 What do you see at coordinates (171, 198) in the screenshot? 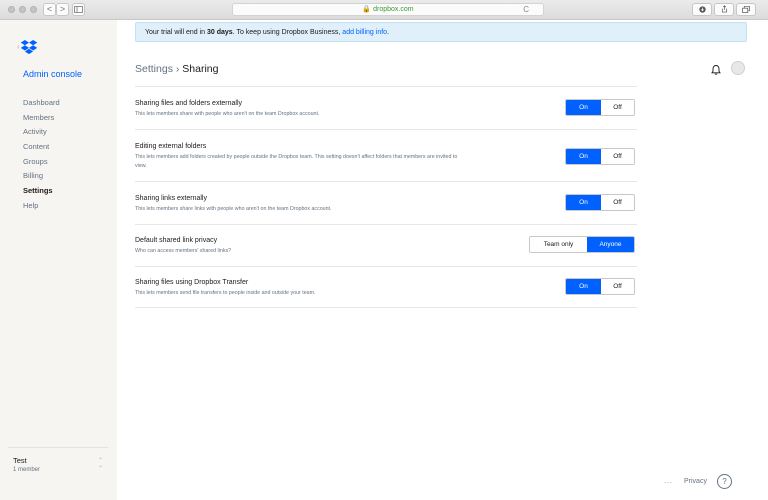
I see `setting-title: Sharing links externally` at bounding box center [171, 198].